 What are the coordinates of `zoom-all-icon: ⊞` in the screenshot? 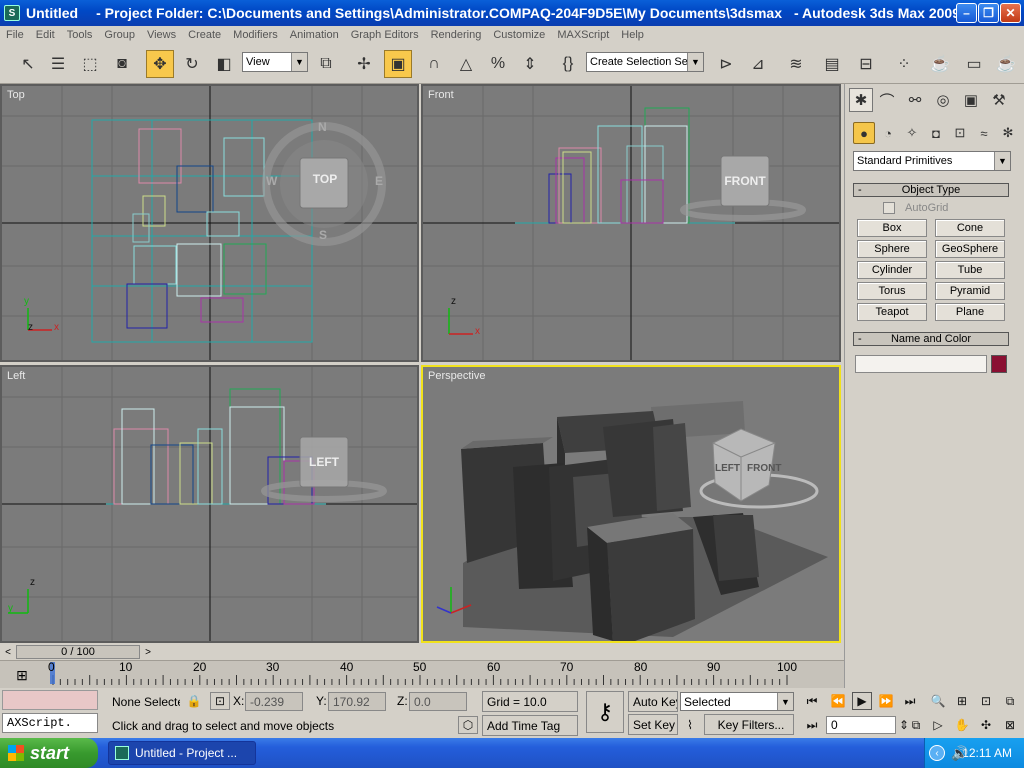 It's located at (962, 701).